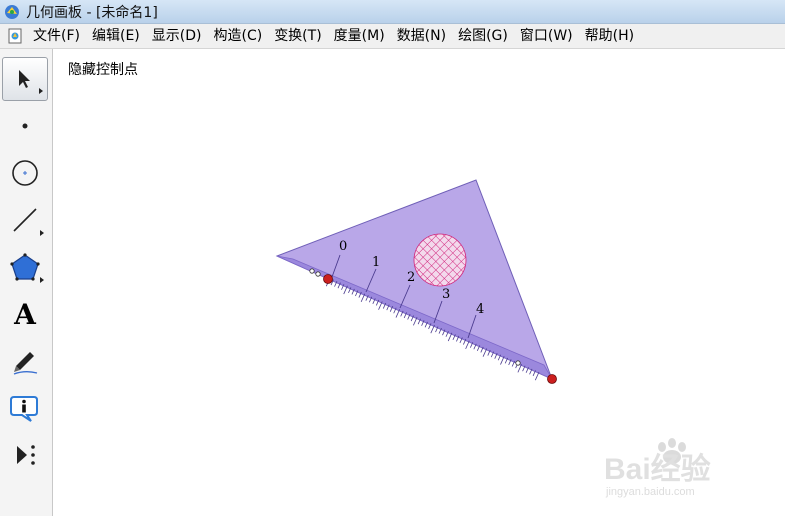  What do you see at coordinates (116, 36) in the screenshot?
I see `menu-edit: 编辑(E)` at bounding box center [116, 36].